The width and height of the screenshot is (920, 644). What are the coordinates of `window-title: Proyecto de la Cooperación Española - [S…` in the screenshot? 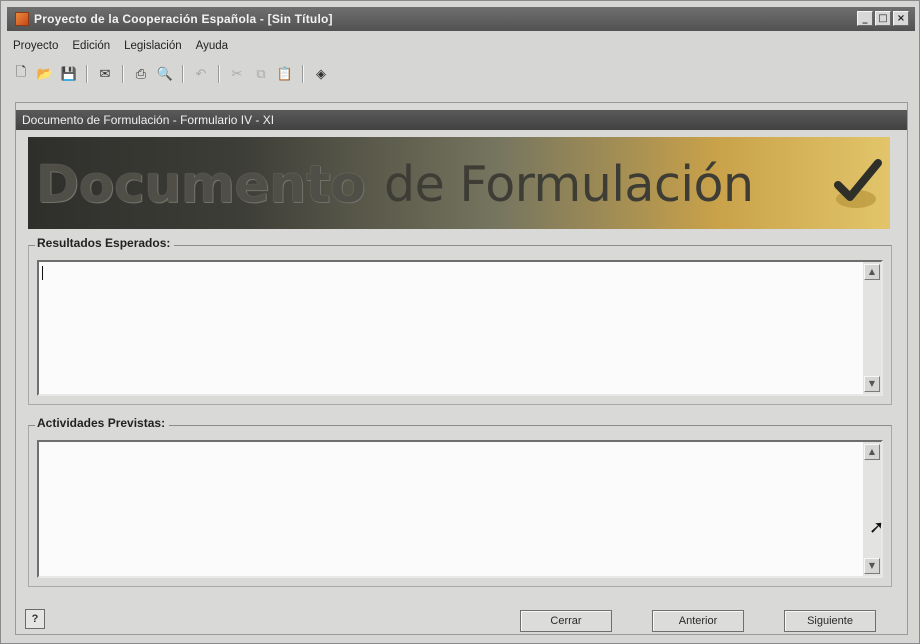 It's located at (183, 19).